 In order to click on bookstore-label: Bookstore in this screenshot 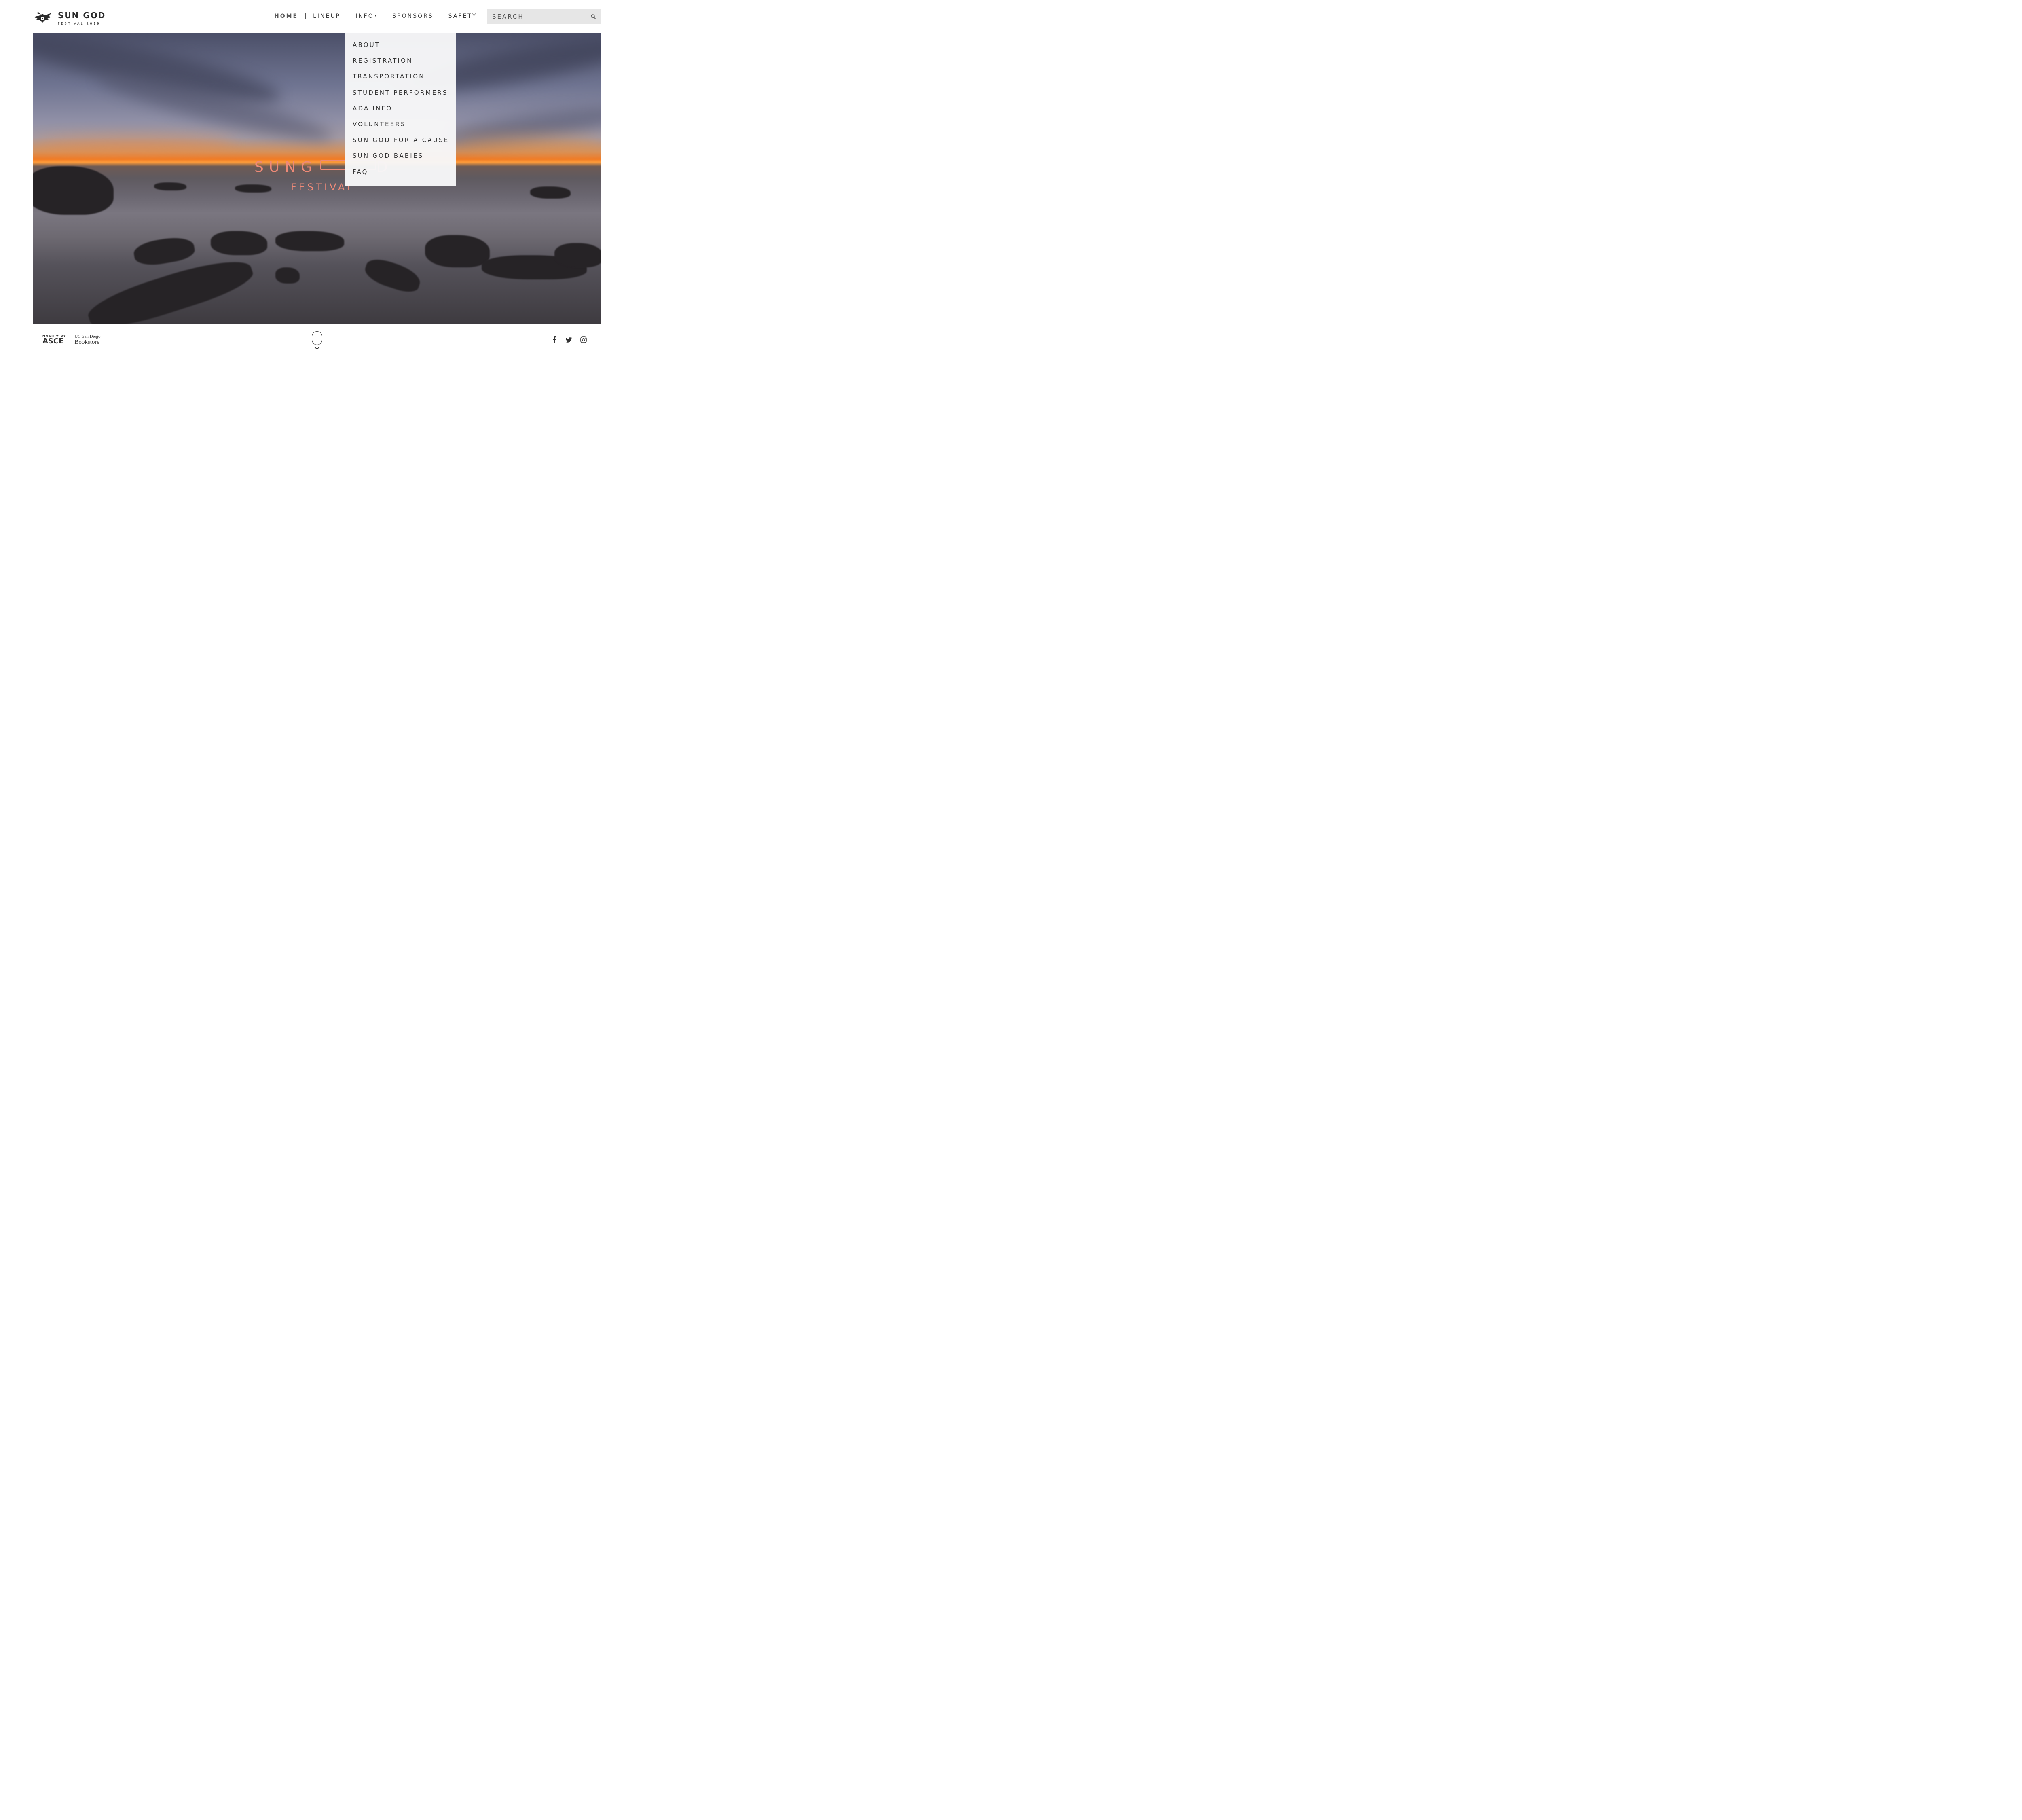, I will do `click(86, 342)`.